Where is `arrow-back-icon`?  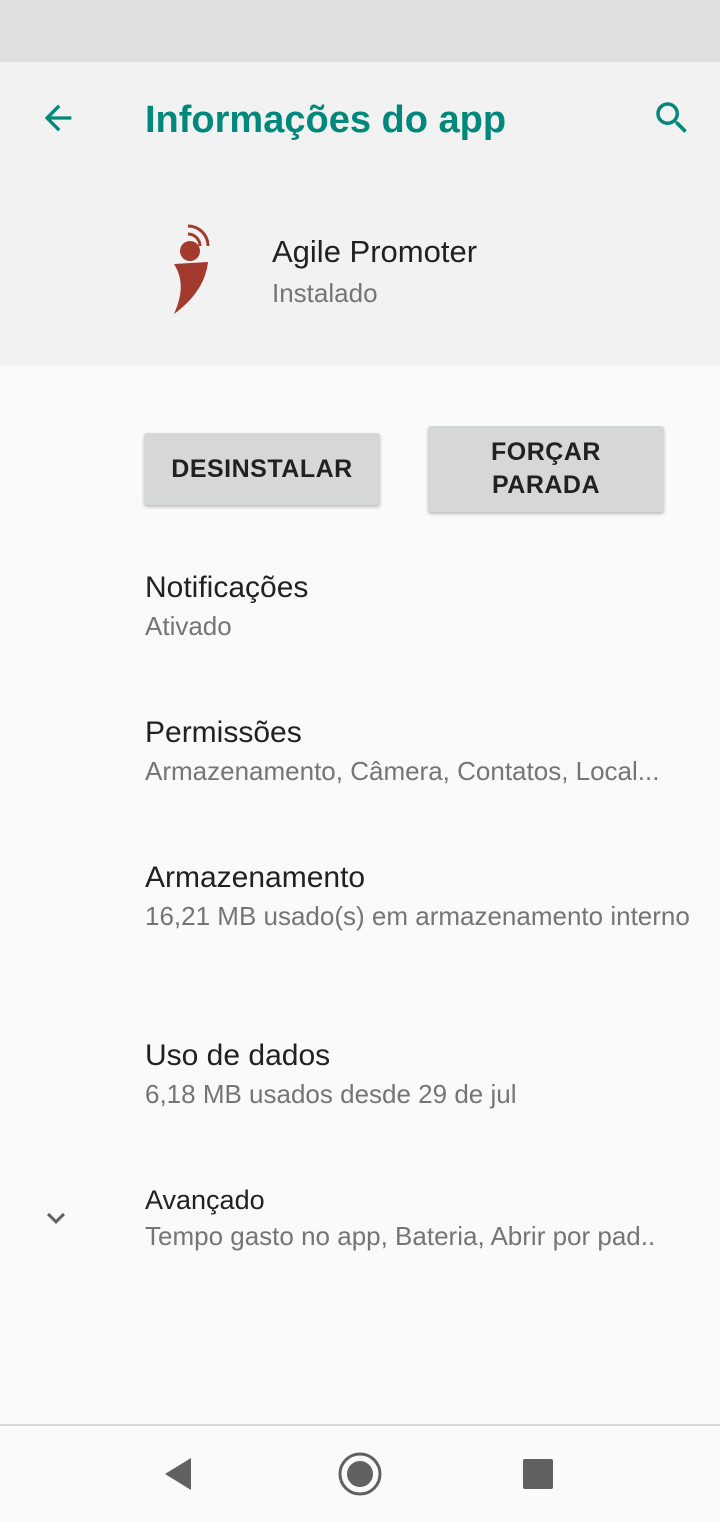 arrow-back-icon is located at coordinates (58, 118).